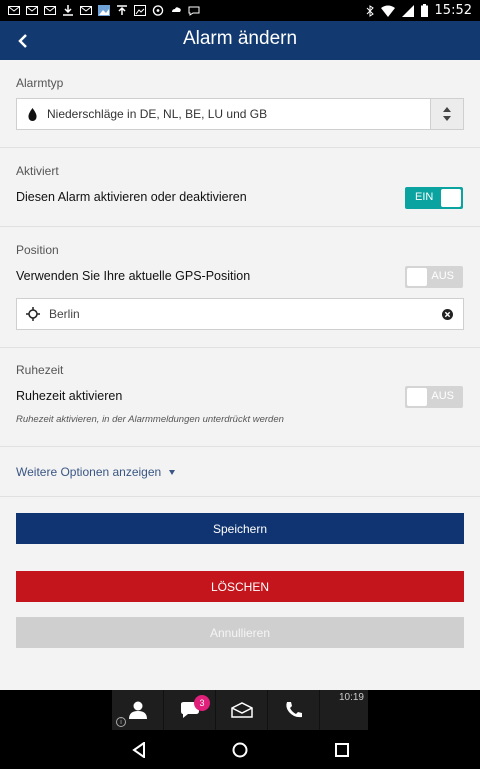 This screenshot has width=480, height=769. Describe the element at coordinates (240, 632) in the screenshot. I see `cancel-button: Annullieren` at that location.